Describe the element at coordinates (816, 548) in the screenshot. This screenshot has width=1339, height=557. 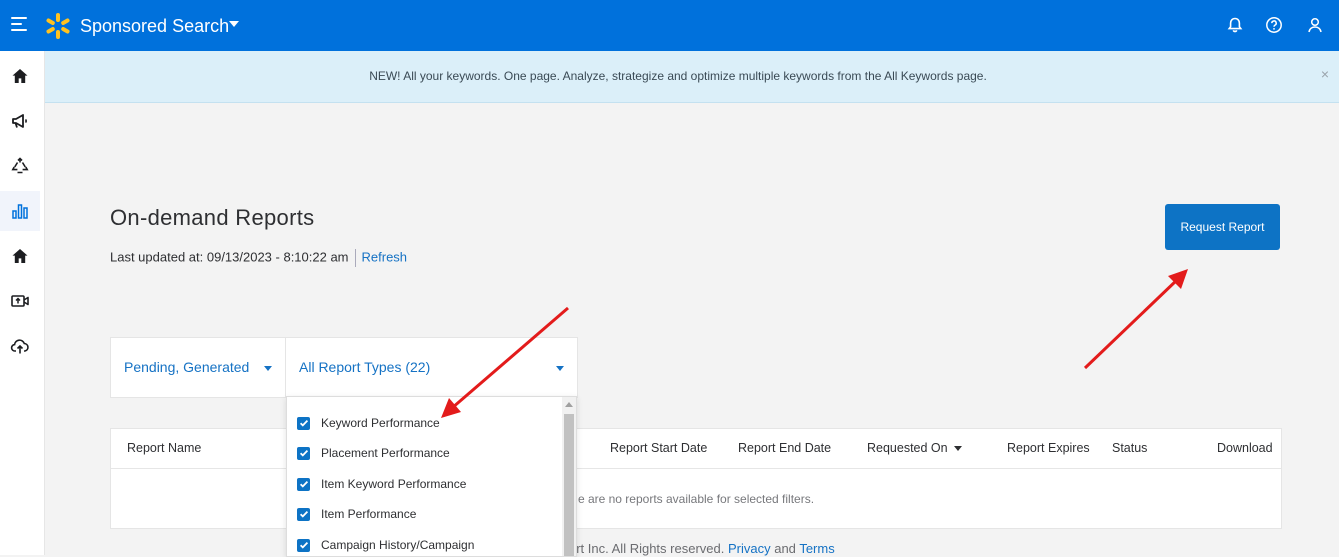
I see `terms-link: Terms` at that location.